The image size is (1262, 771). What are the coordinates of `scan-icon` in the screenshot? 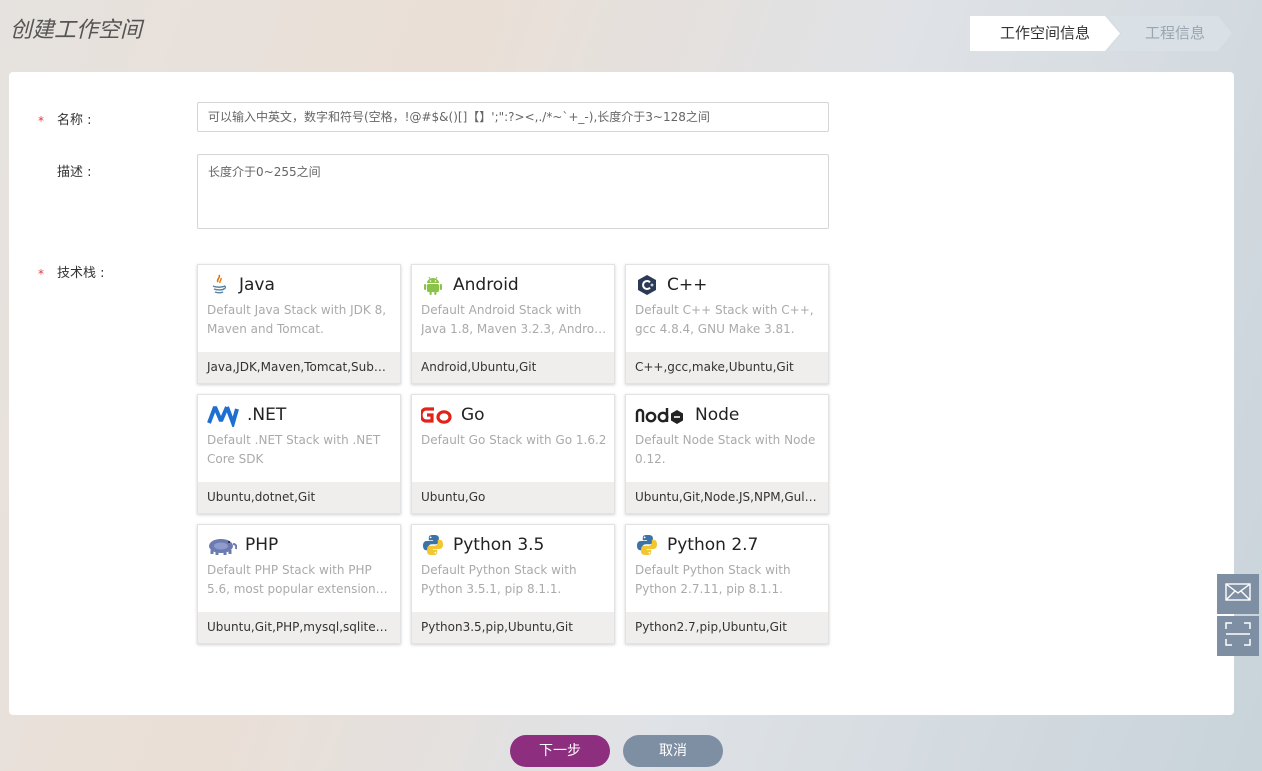 It's located at (1238, 636).